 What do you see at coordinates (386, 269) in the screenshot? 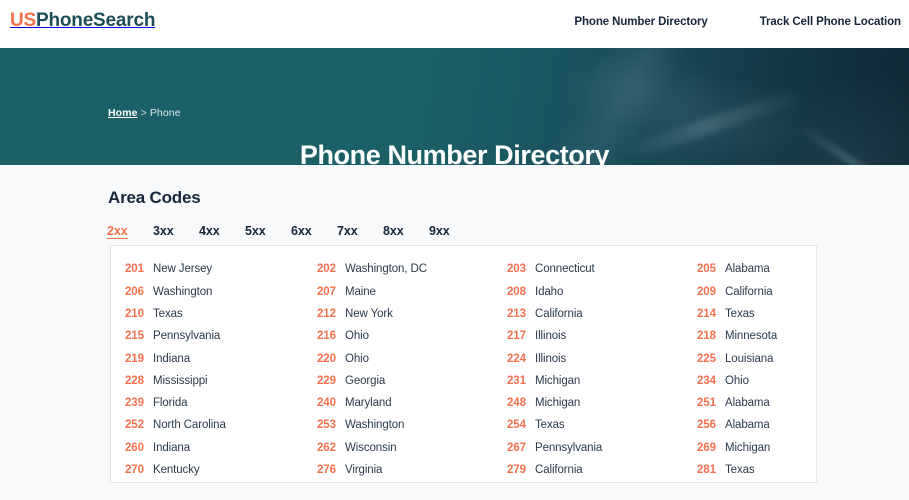
I see `area-code-state: Washington, DC` at bounding box center [386, 269].